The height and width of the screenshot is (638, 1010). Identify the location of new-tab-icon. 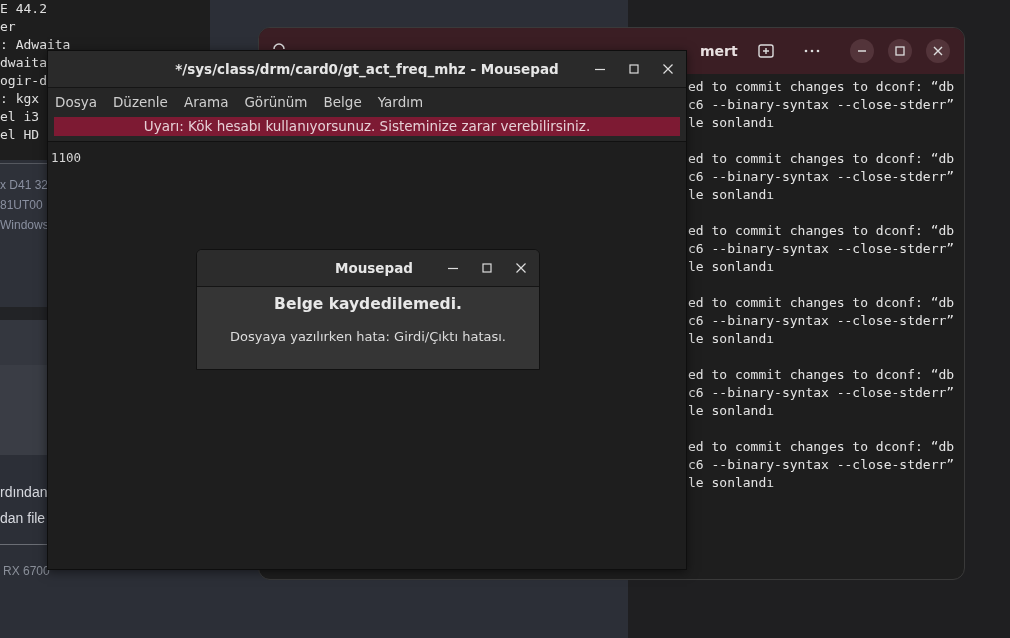
(766, 51).